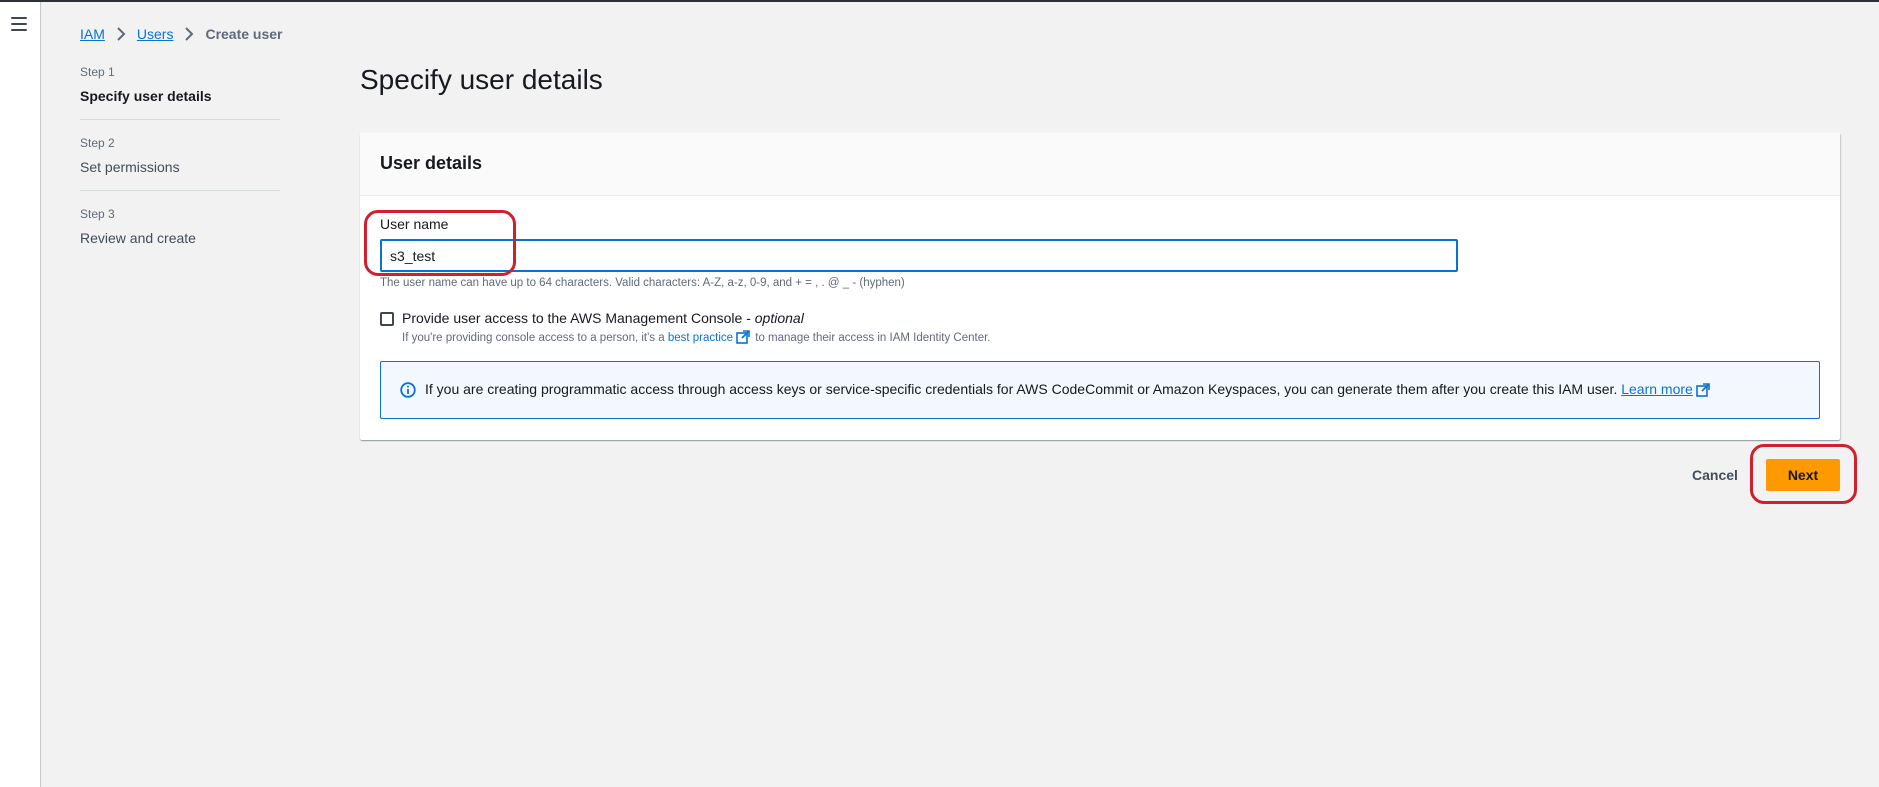 The image size is (1879, 787). What do you see at coordinates (440, 243) in the screenshot?
I see `annotation-highlight-username` at bounding box center [440, 243].